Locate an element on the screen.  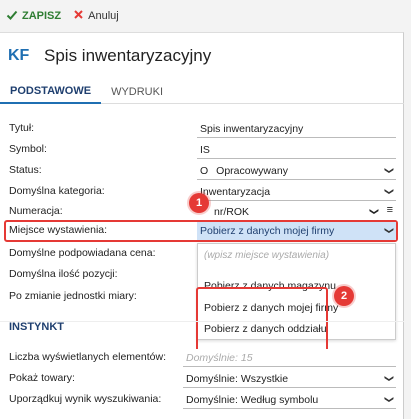
document-type-icon: KF is located at coordinates (19, 55).